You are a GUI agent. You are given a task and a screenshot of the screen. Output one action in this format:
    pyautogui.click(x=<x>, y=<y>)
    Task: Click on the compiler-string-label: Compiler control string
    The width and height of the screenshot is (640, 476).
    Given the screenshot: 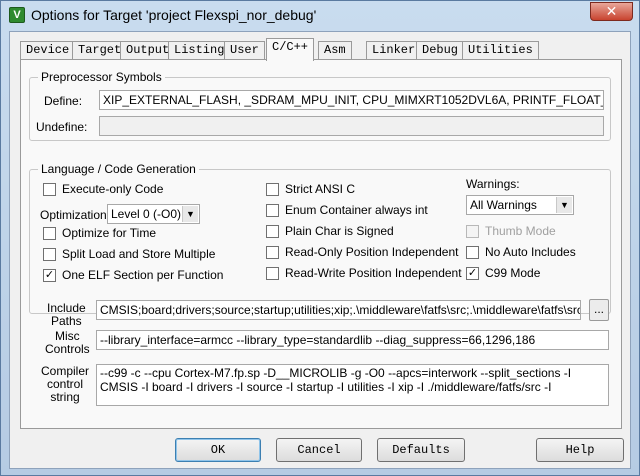 What is the action you would take?
    pyautogui.click(x=65, y=384)
    